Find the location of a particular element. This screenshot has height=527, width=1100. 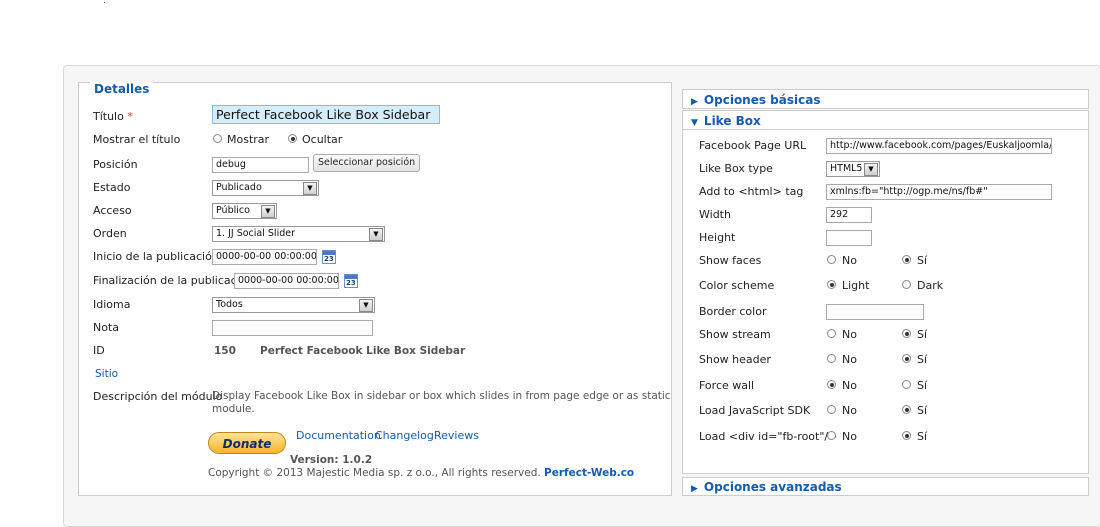

acceso-select: Público ▼ is located at coordinates (244, 211).